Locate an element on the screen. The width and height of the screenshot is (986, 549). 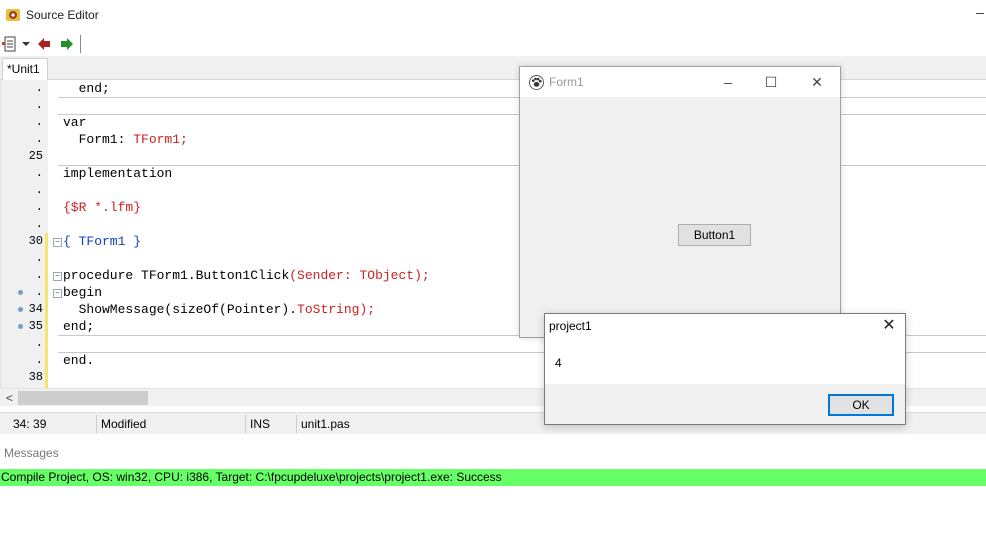
modified-lines-bar is located at coordinates (46, 234).